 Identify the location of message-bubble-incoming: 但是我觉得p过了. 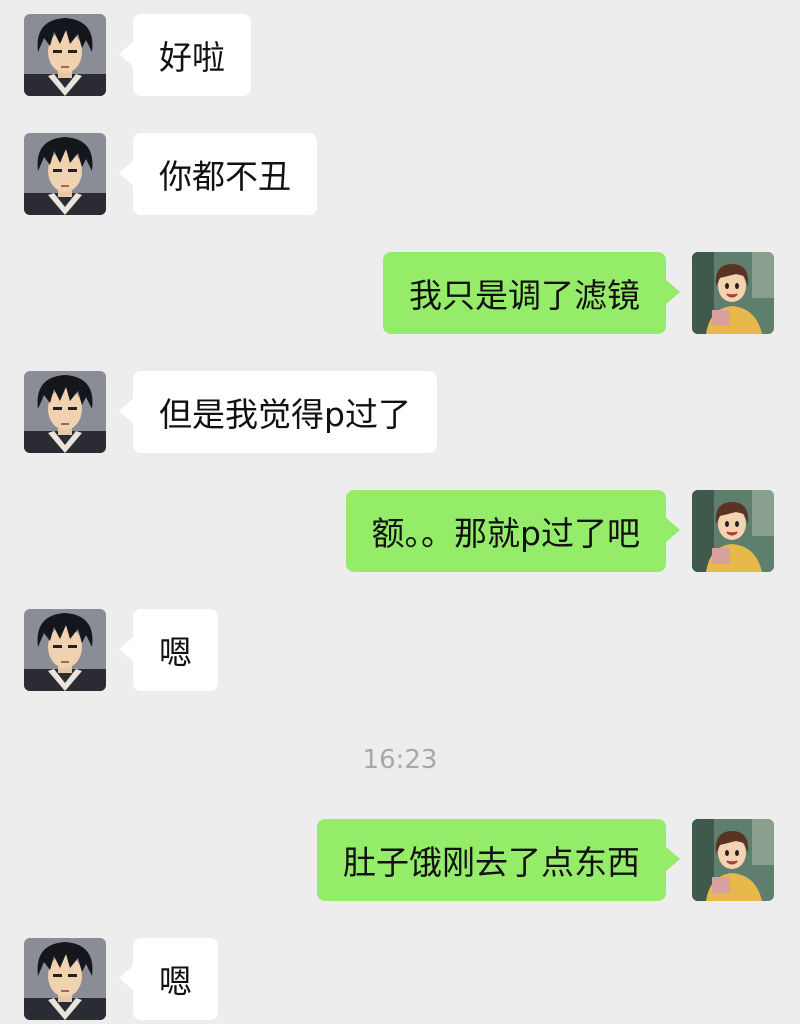
(278, 412).